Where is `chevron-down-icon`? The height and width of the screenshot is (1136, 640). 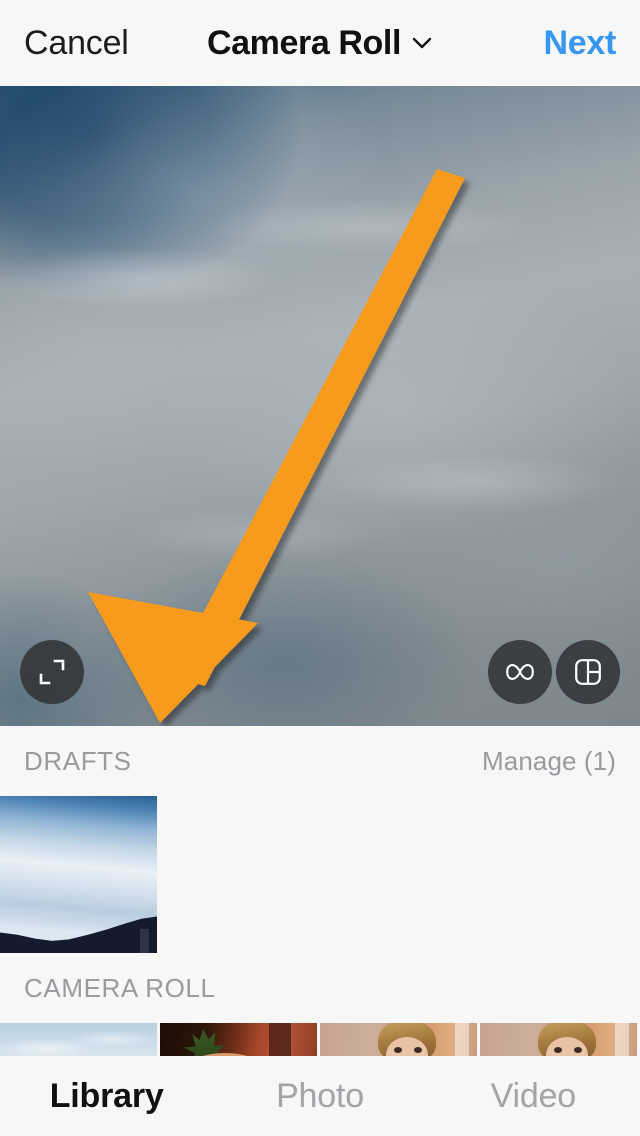 chevron-down-icon is located at coordinates (422, 43).